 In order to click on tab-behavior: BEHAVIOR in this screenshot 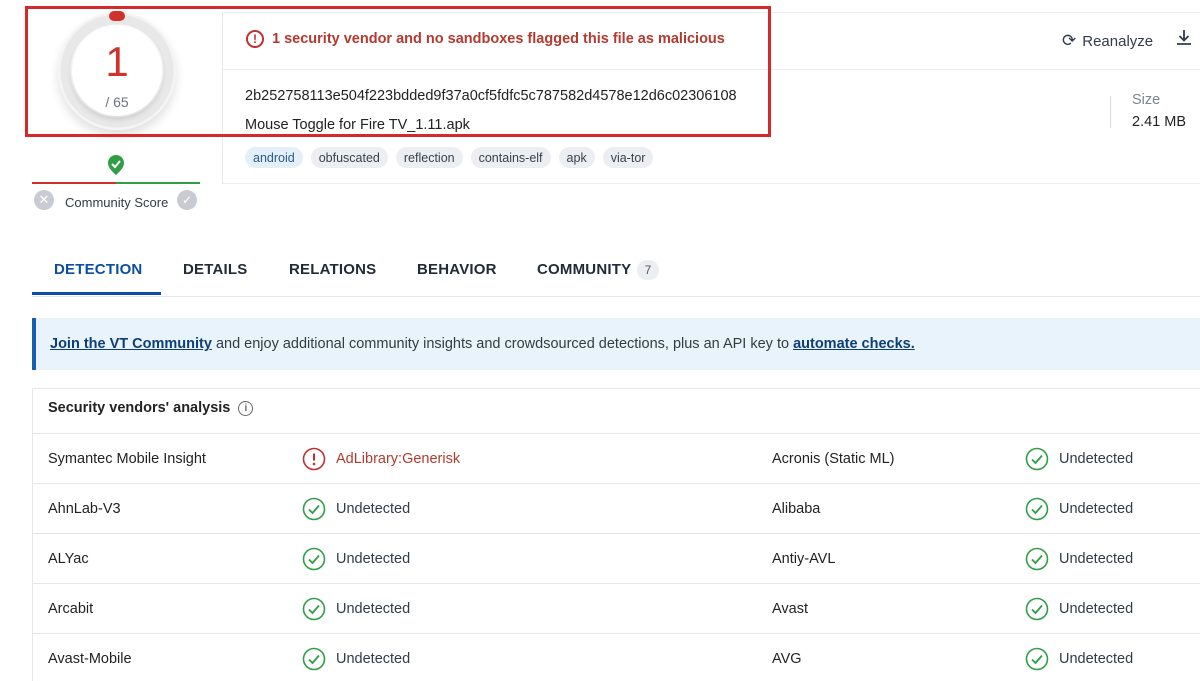, I will do `click(457, 269)`.